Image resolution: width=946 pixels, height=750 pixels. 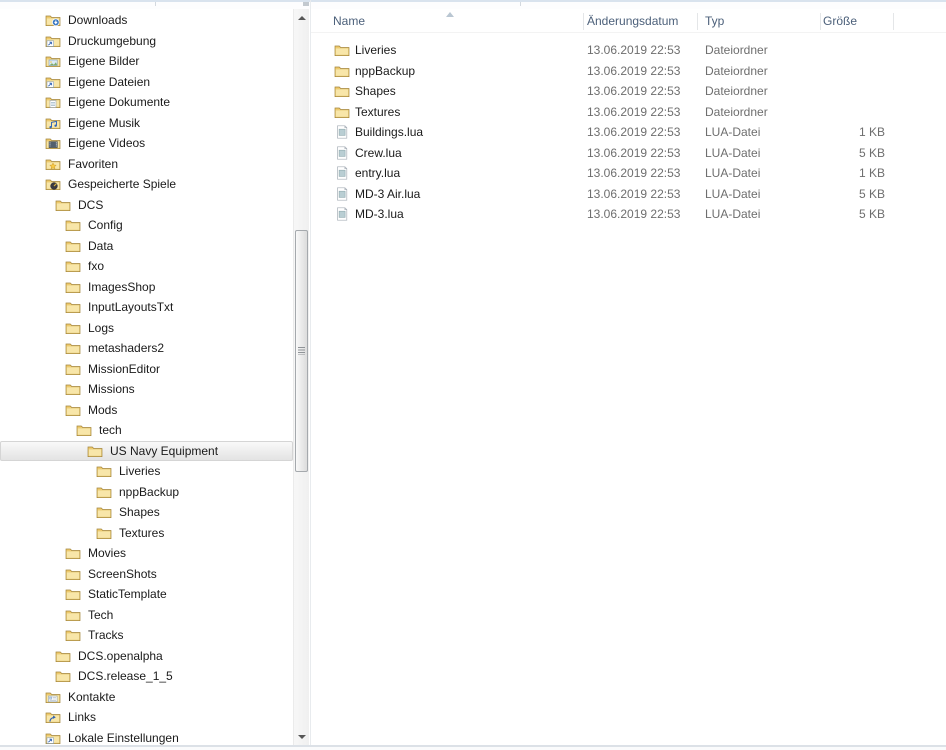 I want to click on tree-item-tech: tech, so click(x=146, y=430).